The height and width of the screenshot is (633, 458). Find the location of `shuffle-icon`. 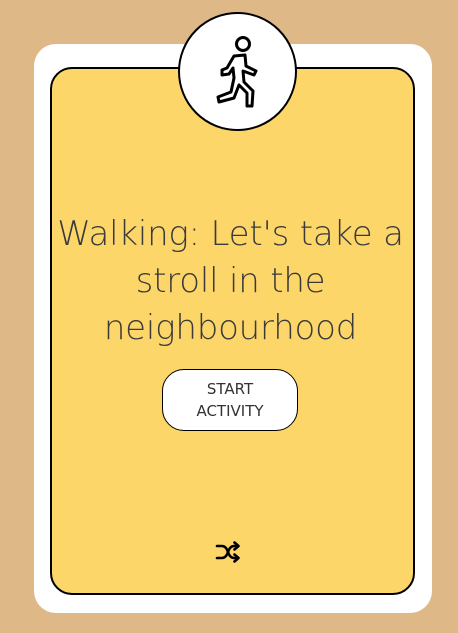

shuffle-icon is located at coordinates (227, 552).